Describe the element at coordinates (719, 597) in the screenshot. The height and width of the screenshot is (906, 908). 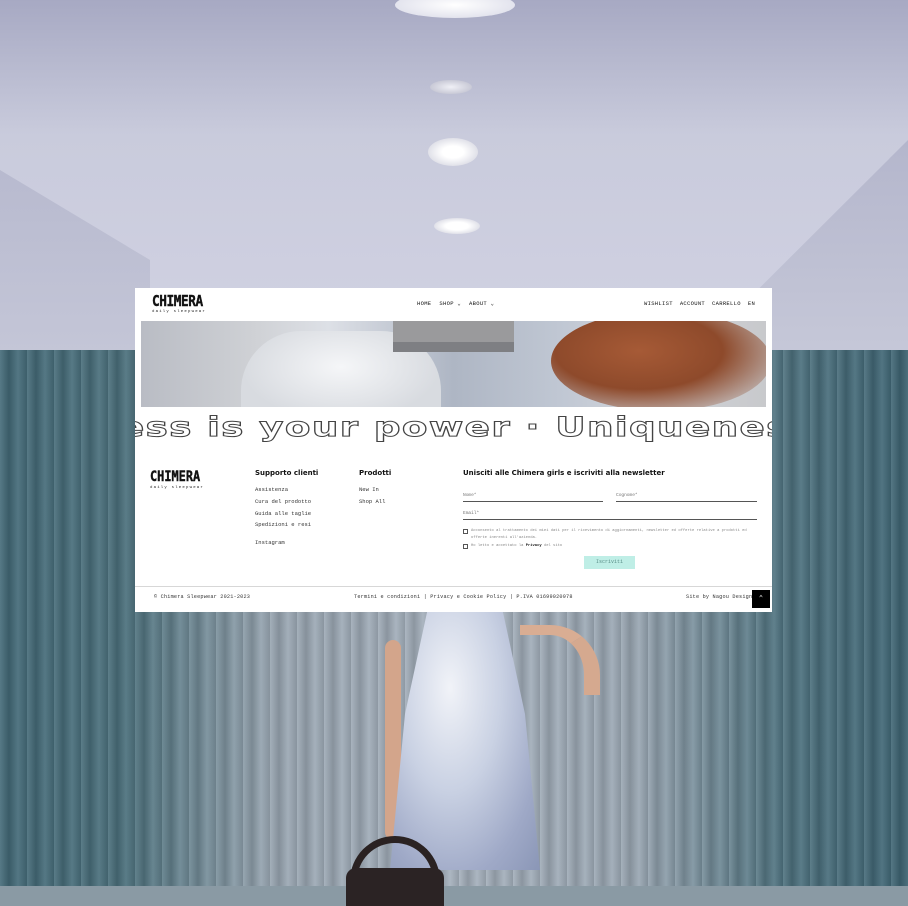
I see `site-credit: Site by Nagou Design` at that location.